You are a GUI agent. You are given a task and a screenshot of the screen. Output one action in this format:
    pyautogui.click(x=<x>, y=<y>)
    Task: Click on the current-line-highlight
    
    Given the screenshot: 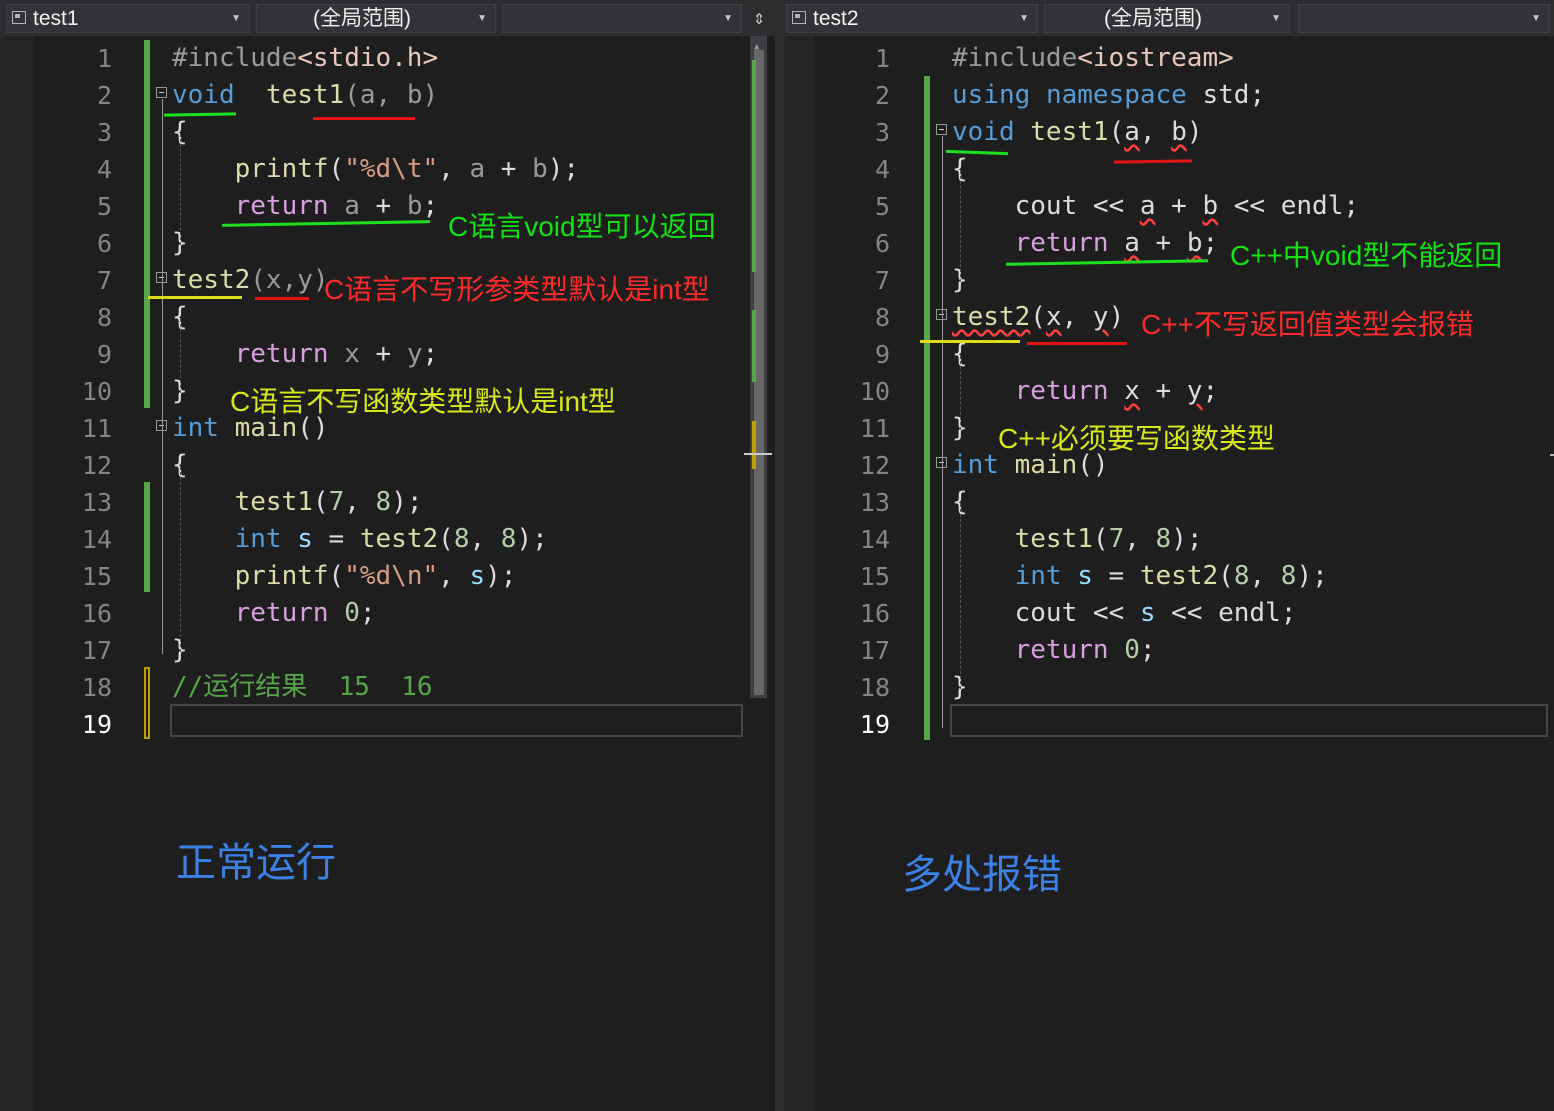 What is the action you would take?
    pyautogui.click(x=456, y=720)
    